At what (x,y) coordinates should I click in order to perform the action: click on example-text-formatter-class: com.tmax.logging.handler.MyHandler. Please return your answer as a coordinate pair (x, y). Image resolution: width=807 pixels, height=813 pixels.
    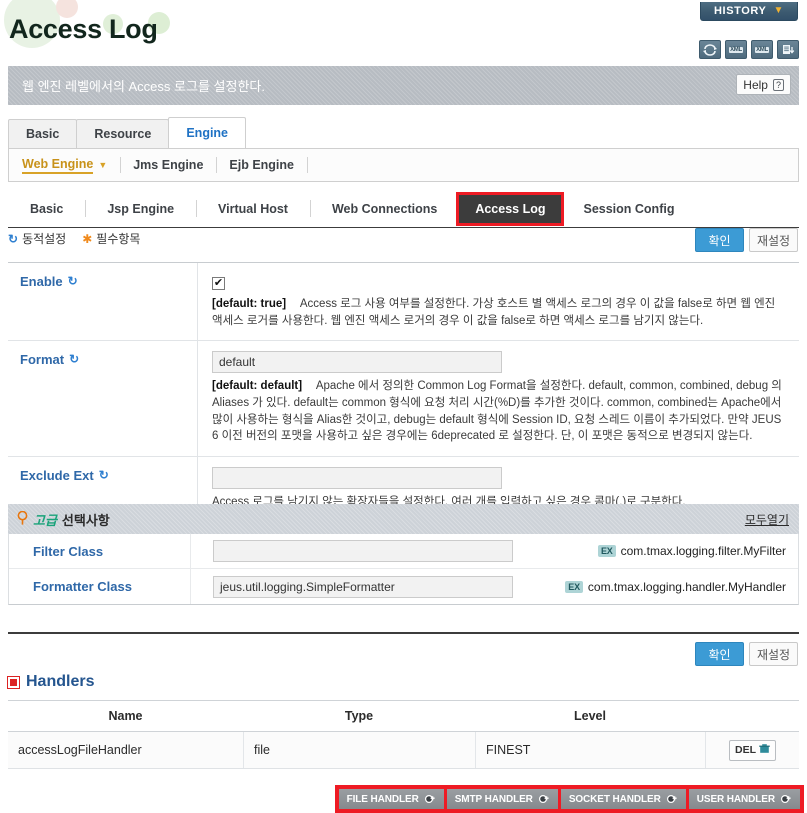
    Looking at the image, I should click on (686, 586).